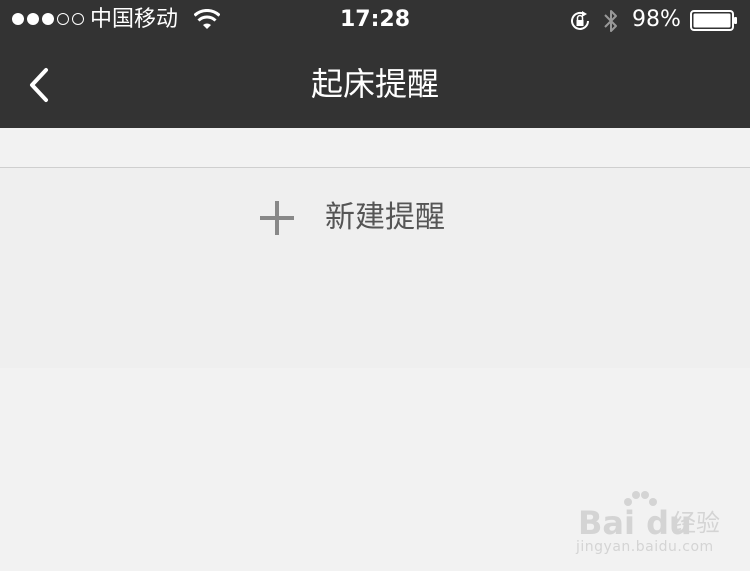  What do you see at coordinates (656, 19) in the screenshot?
I see `battery-percentage: 98%` at bounding box center [656, 19].